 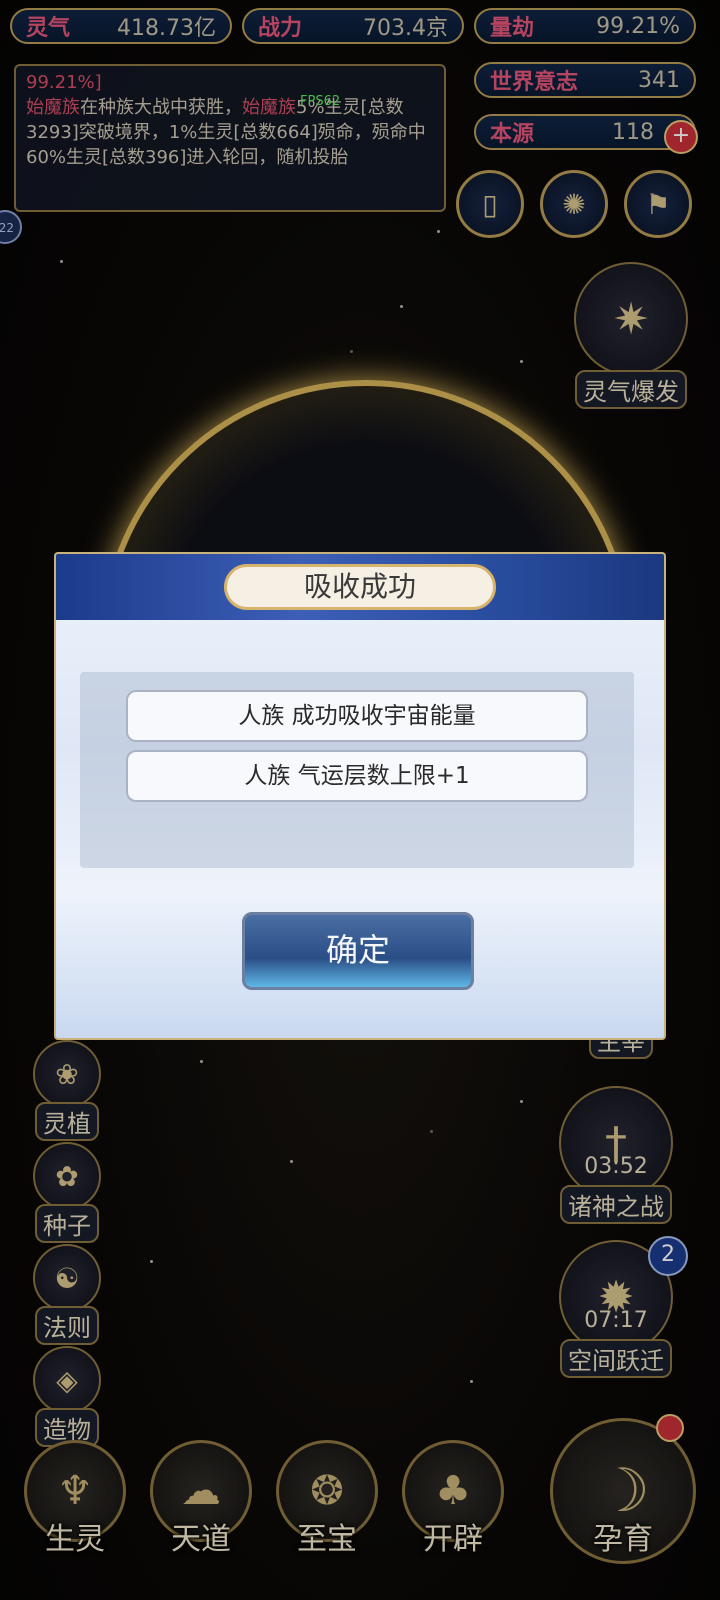 What do you see at coordinates (358, 951) in the screenshot?
I see `confirm-button: 确定` at bounding box center [358, 951].